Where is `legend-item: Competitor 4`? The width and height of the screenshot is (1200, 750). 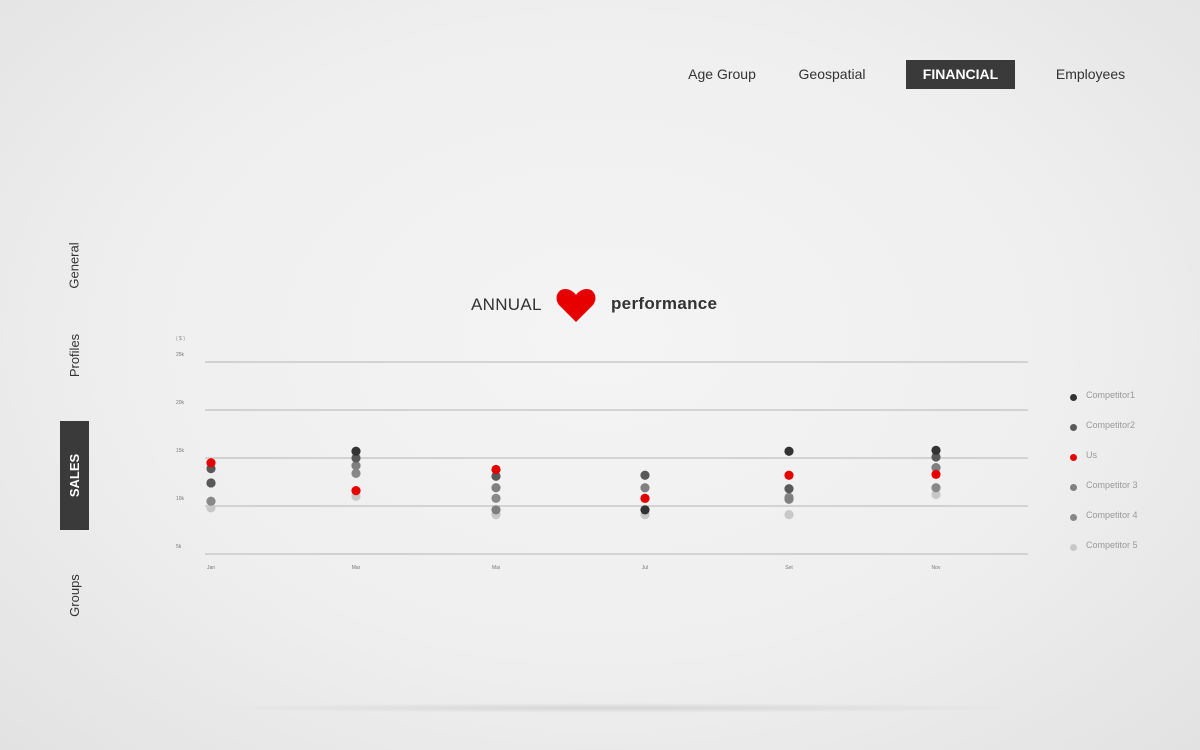
legend-item: Competitor 4 is located at coordinates (1128, 518).